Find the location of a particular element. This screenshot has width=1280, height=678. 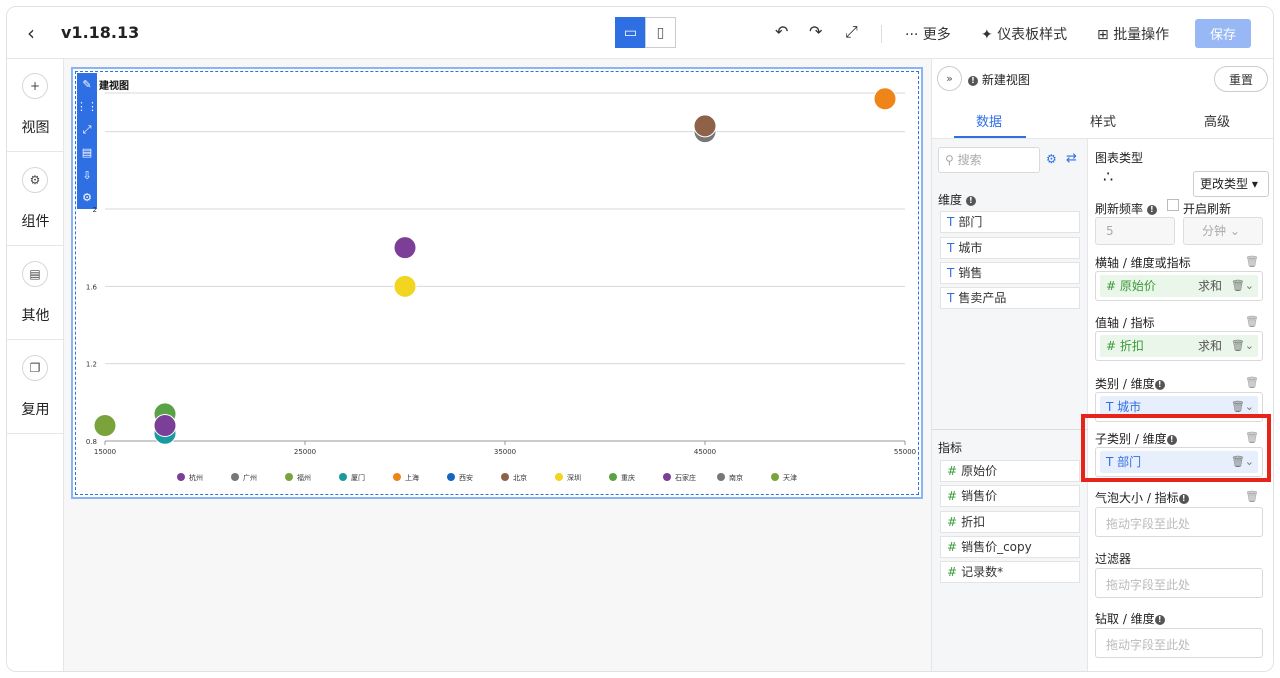

change-type-select: 更改类型 ▾ is located at coordinates (1231, 184).